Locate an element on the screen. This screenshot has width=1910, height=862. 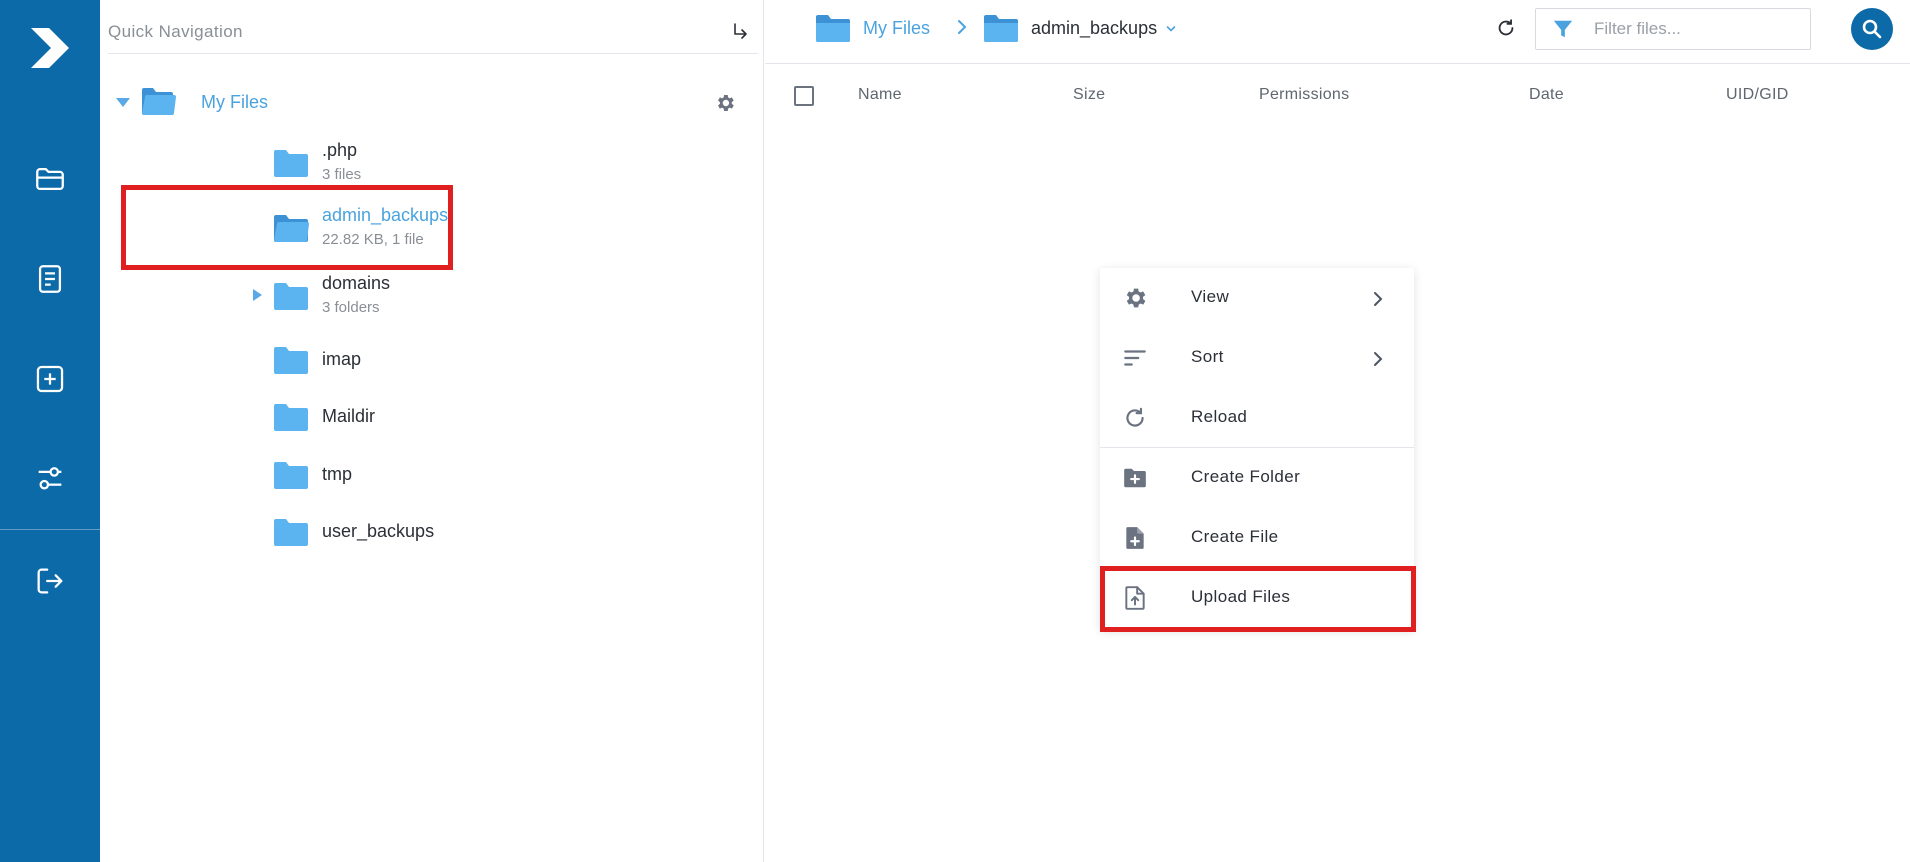
folder-plus-icon is located at coordinates (1135, 478).